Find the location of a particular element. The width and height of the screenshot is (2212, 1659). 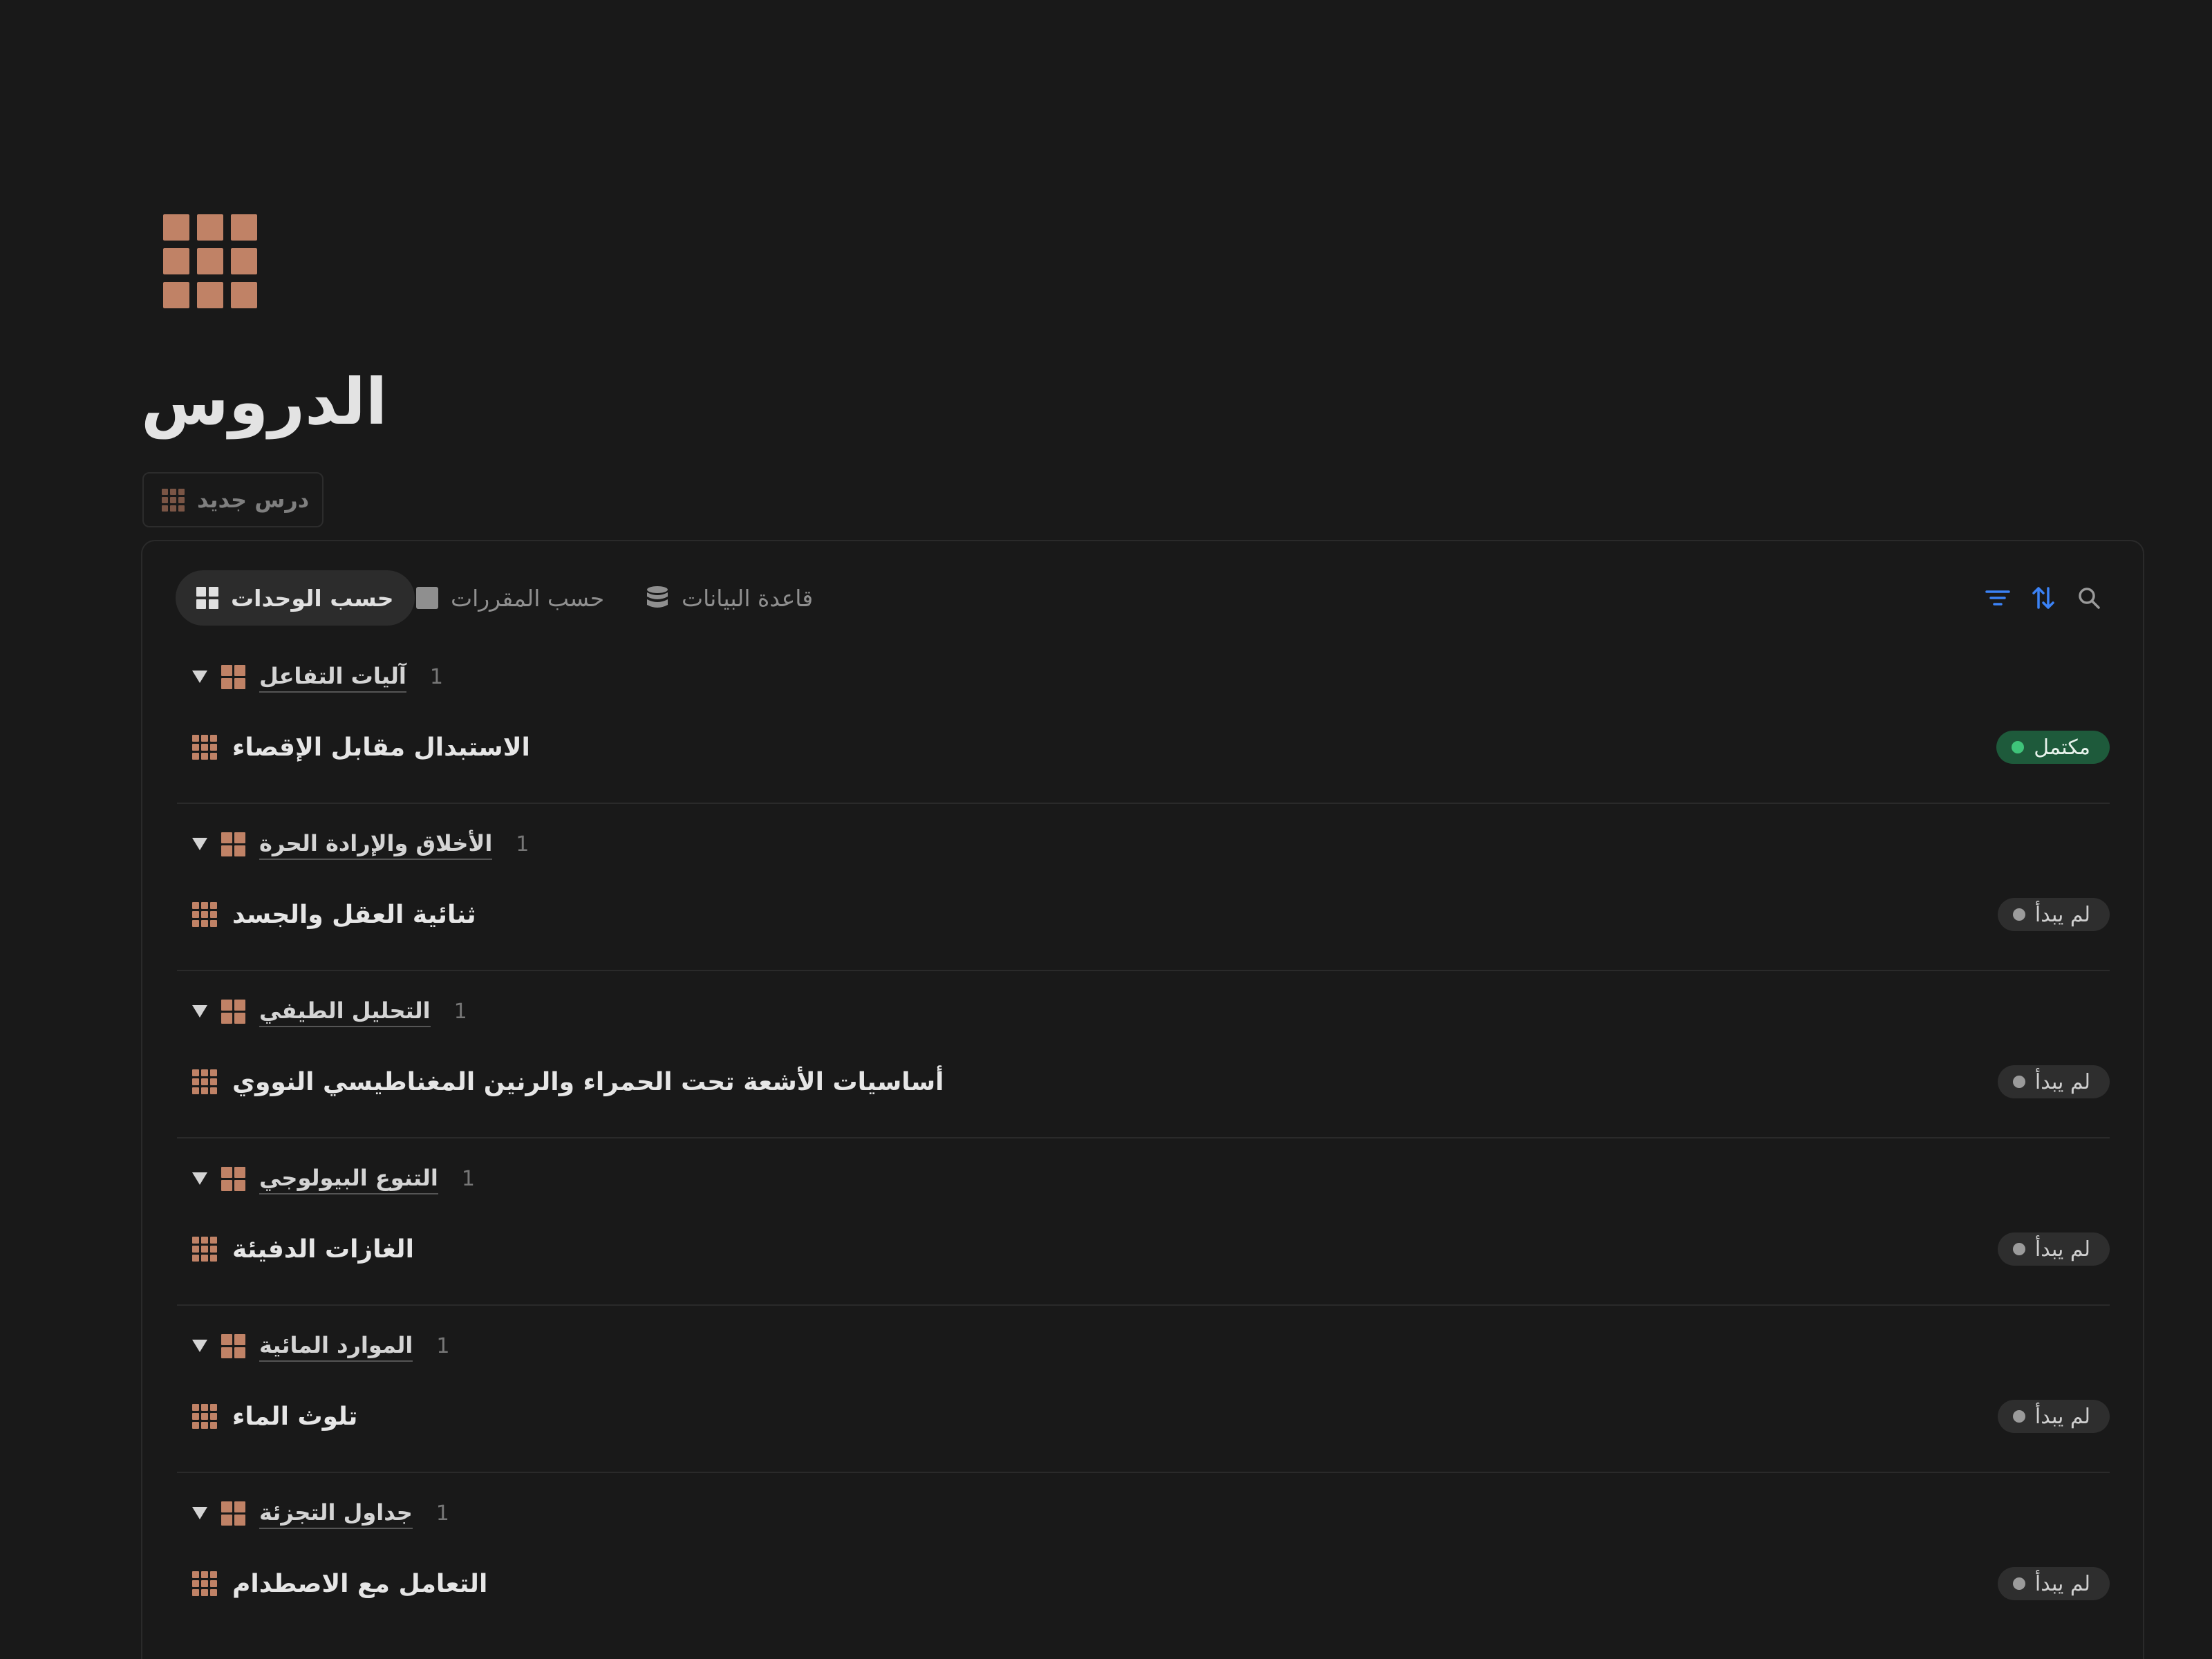

view-actions is located at coordinates (2043, 598).